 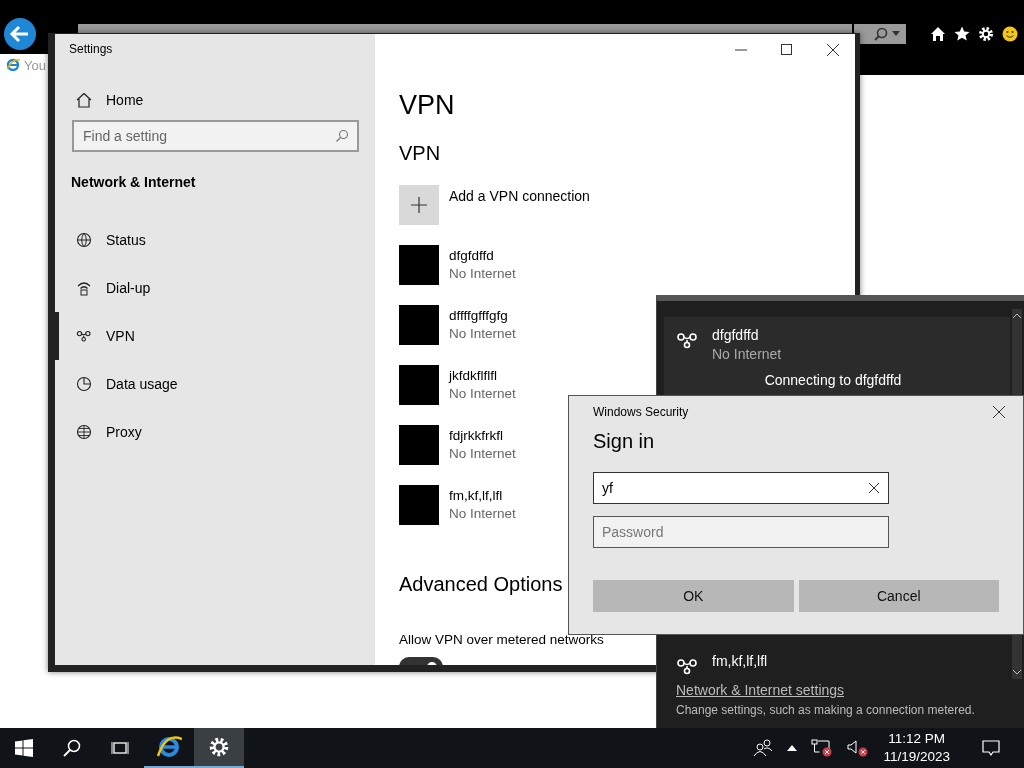 I want to click on network-status: No Internet, so click(x=747, y=354).